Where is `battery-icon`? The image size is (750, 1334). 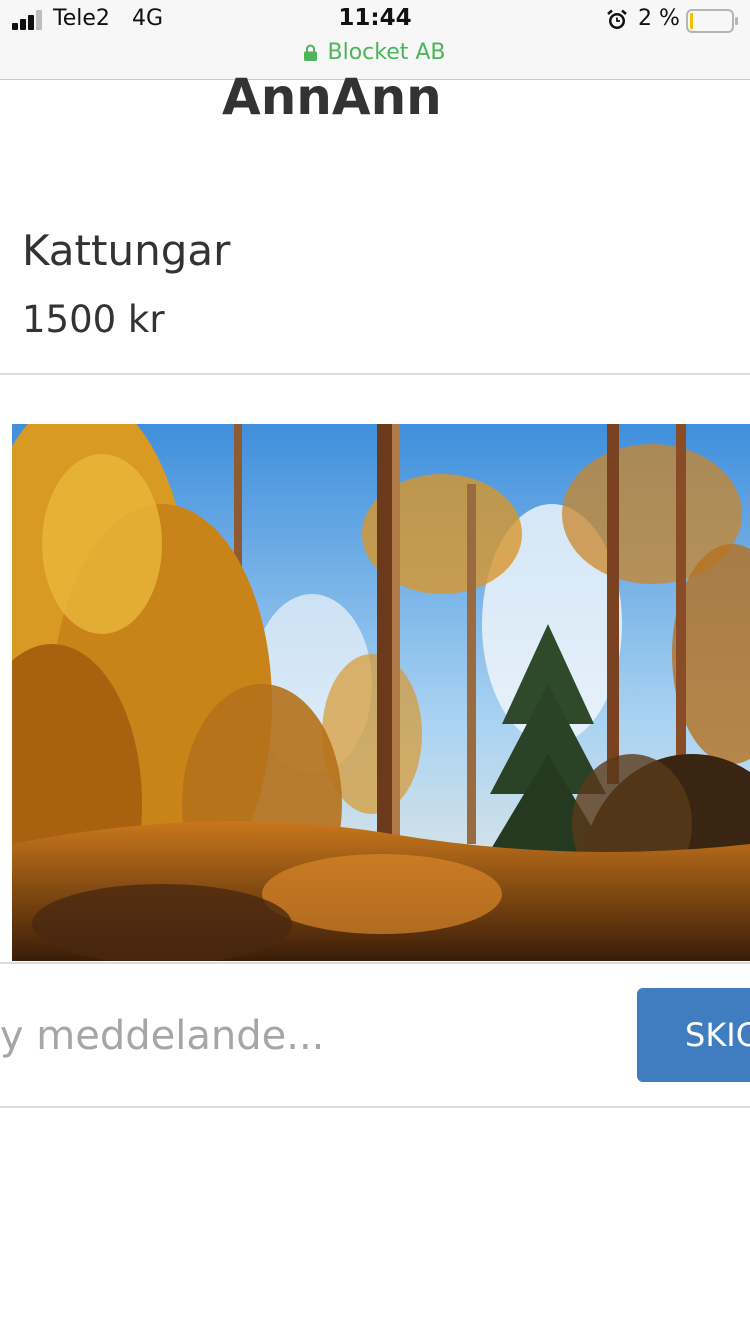 battery-icon is located at coordinates (712, 21).